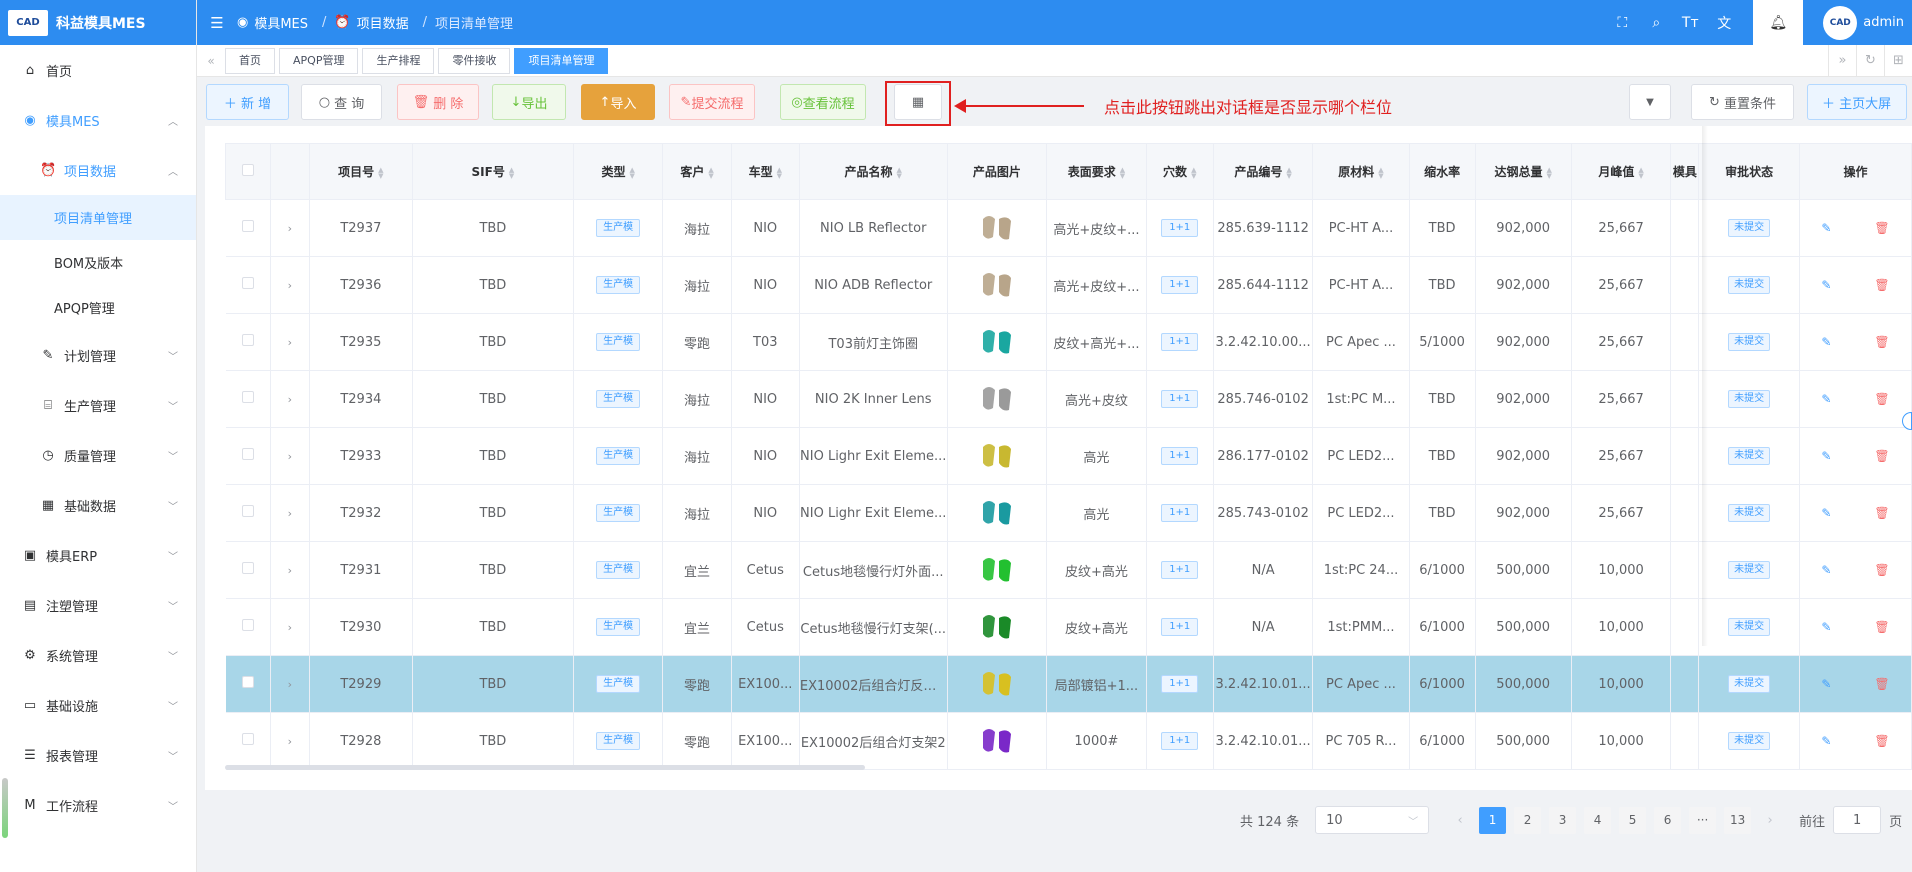 Image resolution: width=1912 pixels, height=872 pixels. What do you see at coordinates (211, 61) in the screenshot?
I see `tags-scroll-left-icon: «` at bounding box center [211, 61].